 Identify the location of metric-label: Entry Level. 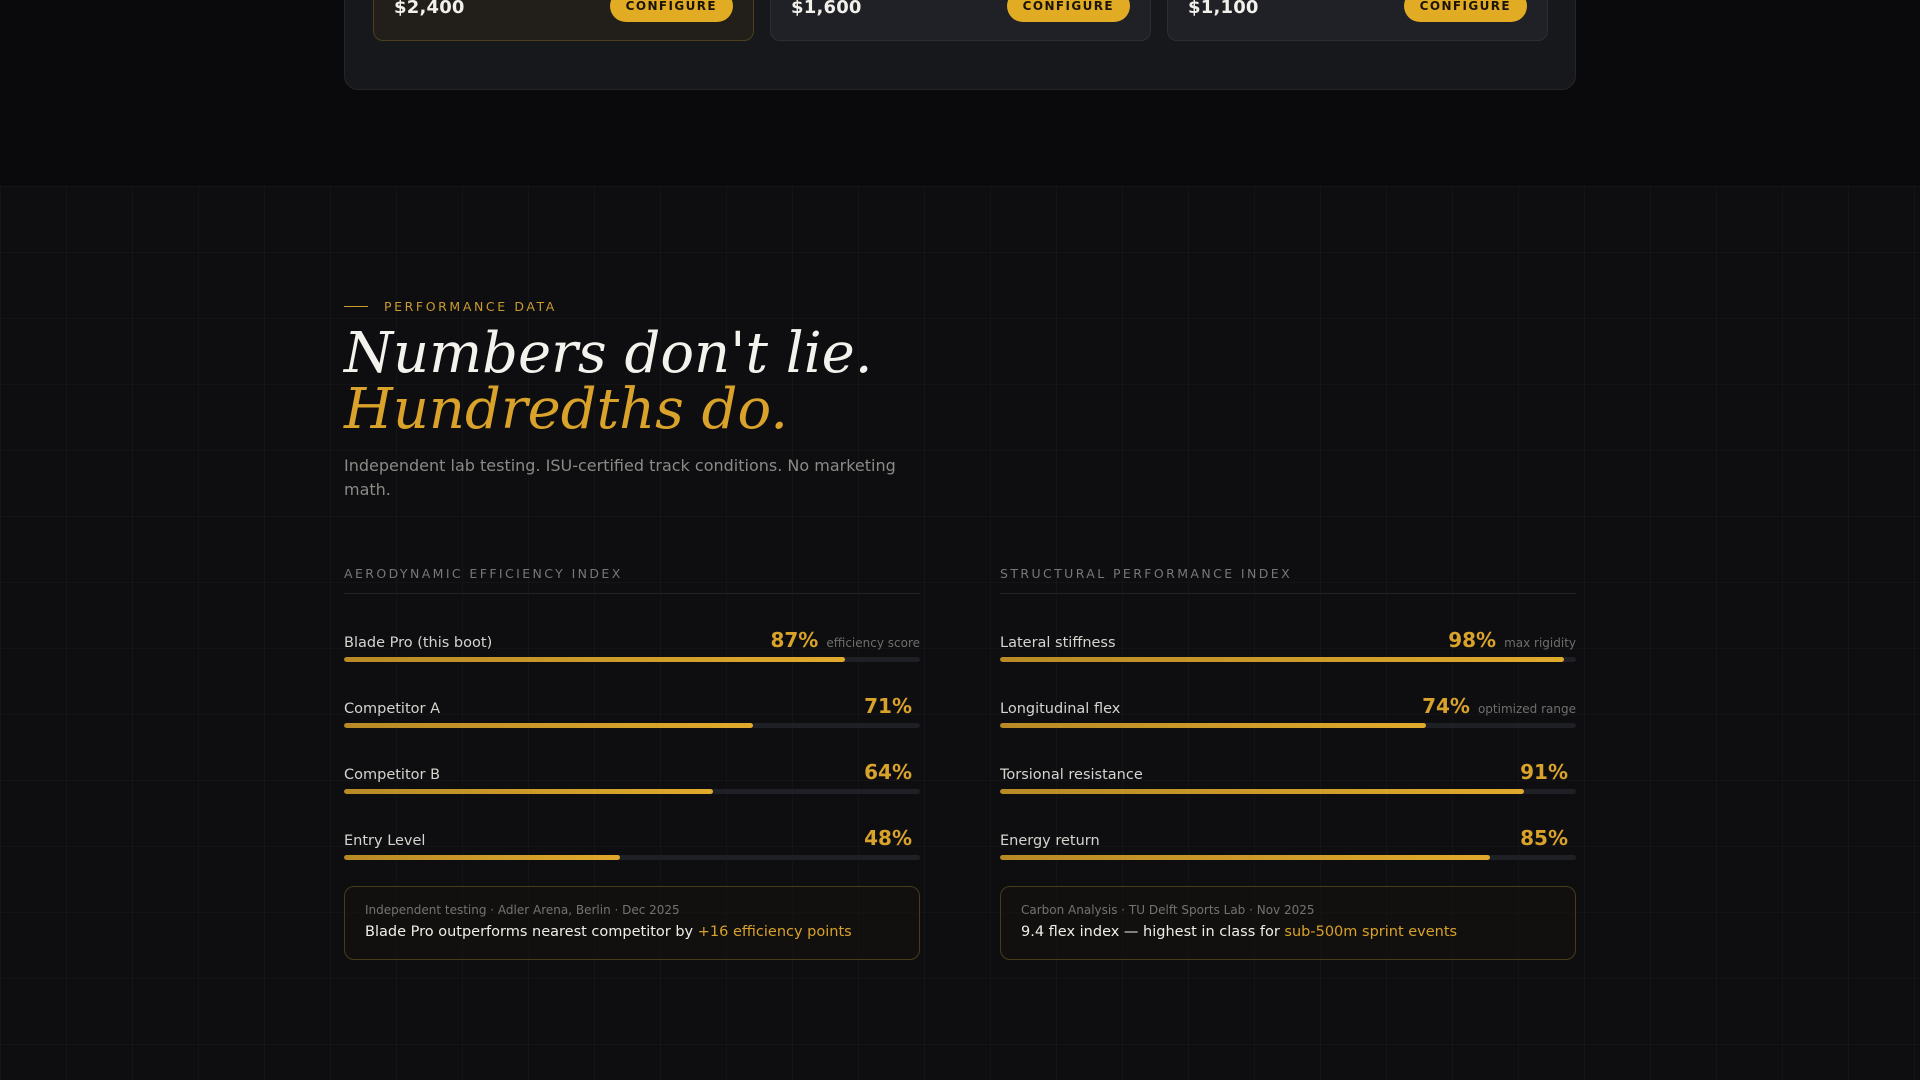
(385, 841).